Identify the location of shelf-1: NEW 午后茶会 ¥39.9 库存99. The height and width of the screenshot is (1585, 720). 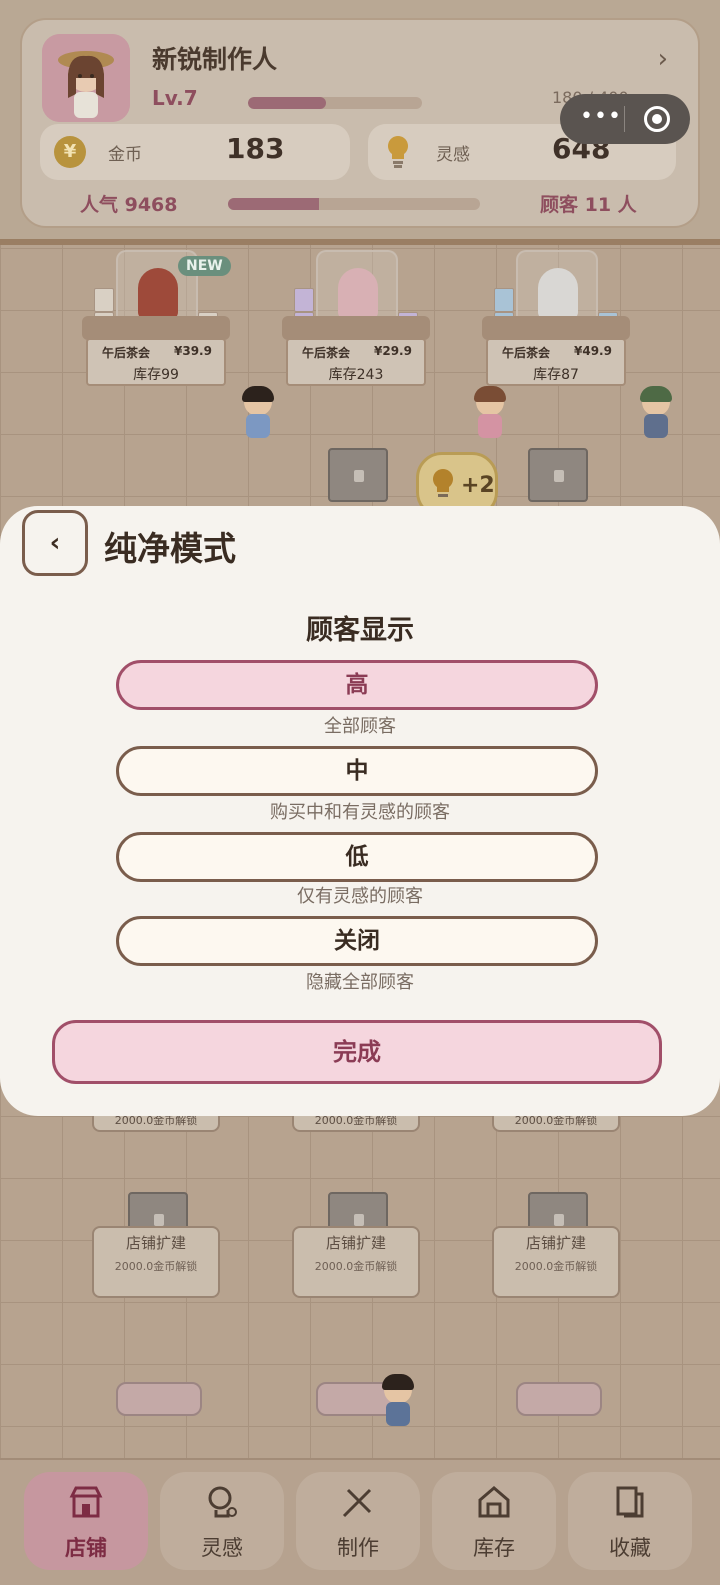
(156, 321).